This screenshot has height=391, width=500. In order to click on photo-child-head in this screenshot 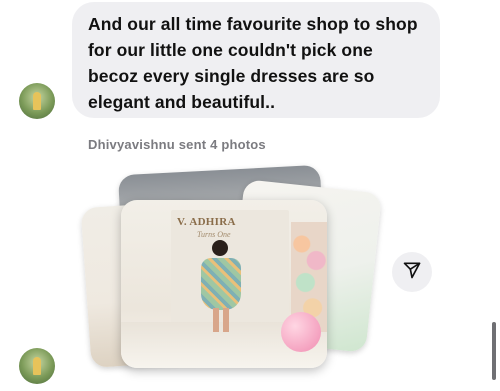, I will do `click(220, 248)`.